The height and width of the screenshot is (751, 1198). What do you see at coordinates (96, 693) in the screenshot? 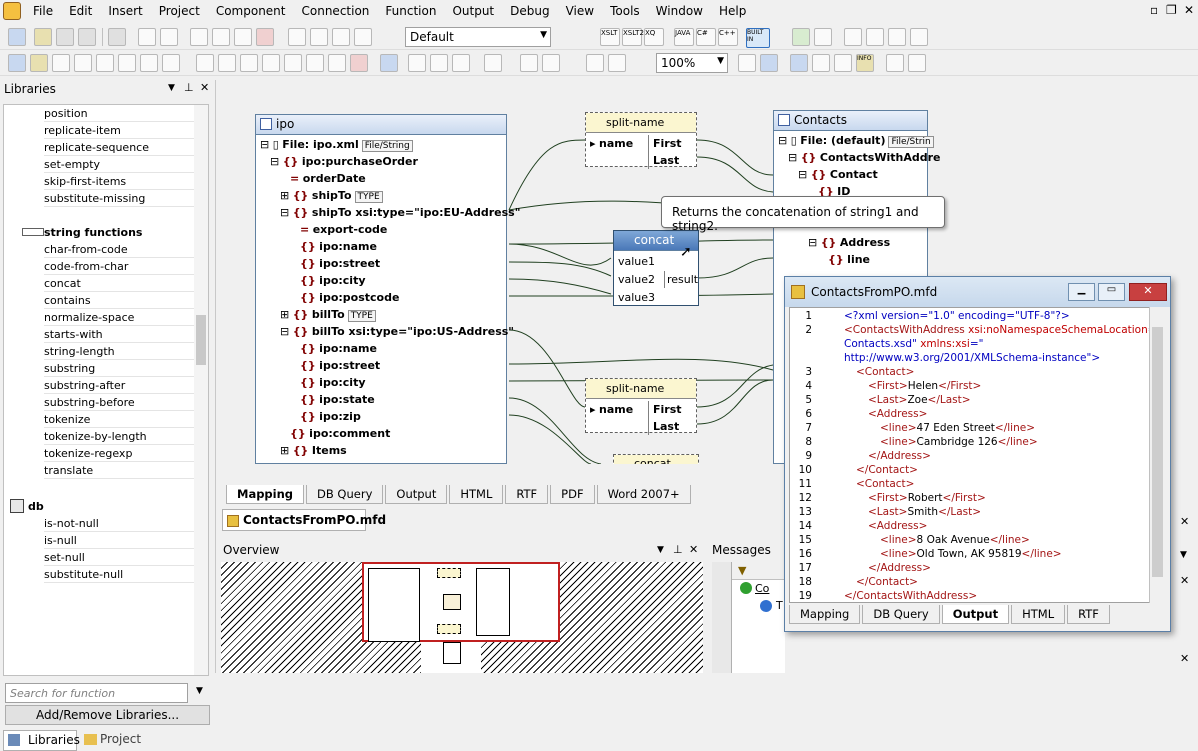
I see `function-search-input: Search for function` at bounding box center [96, 693].